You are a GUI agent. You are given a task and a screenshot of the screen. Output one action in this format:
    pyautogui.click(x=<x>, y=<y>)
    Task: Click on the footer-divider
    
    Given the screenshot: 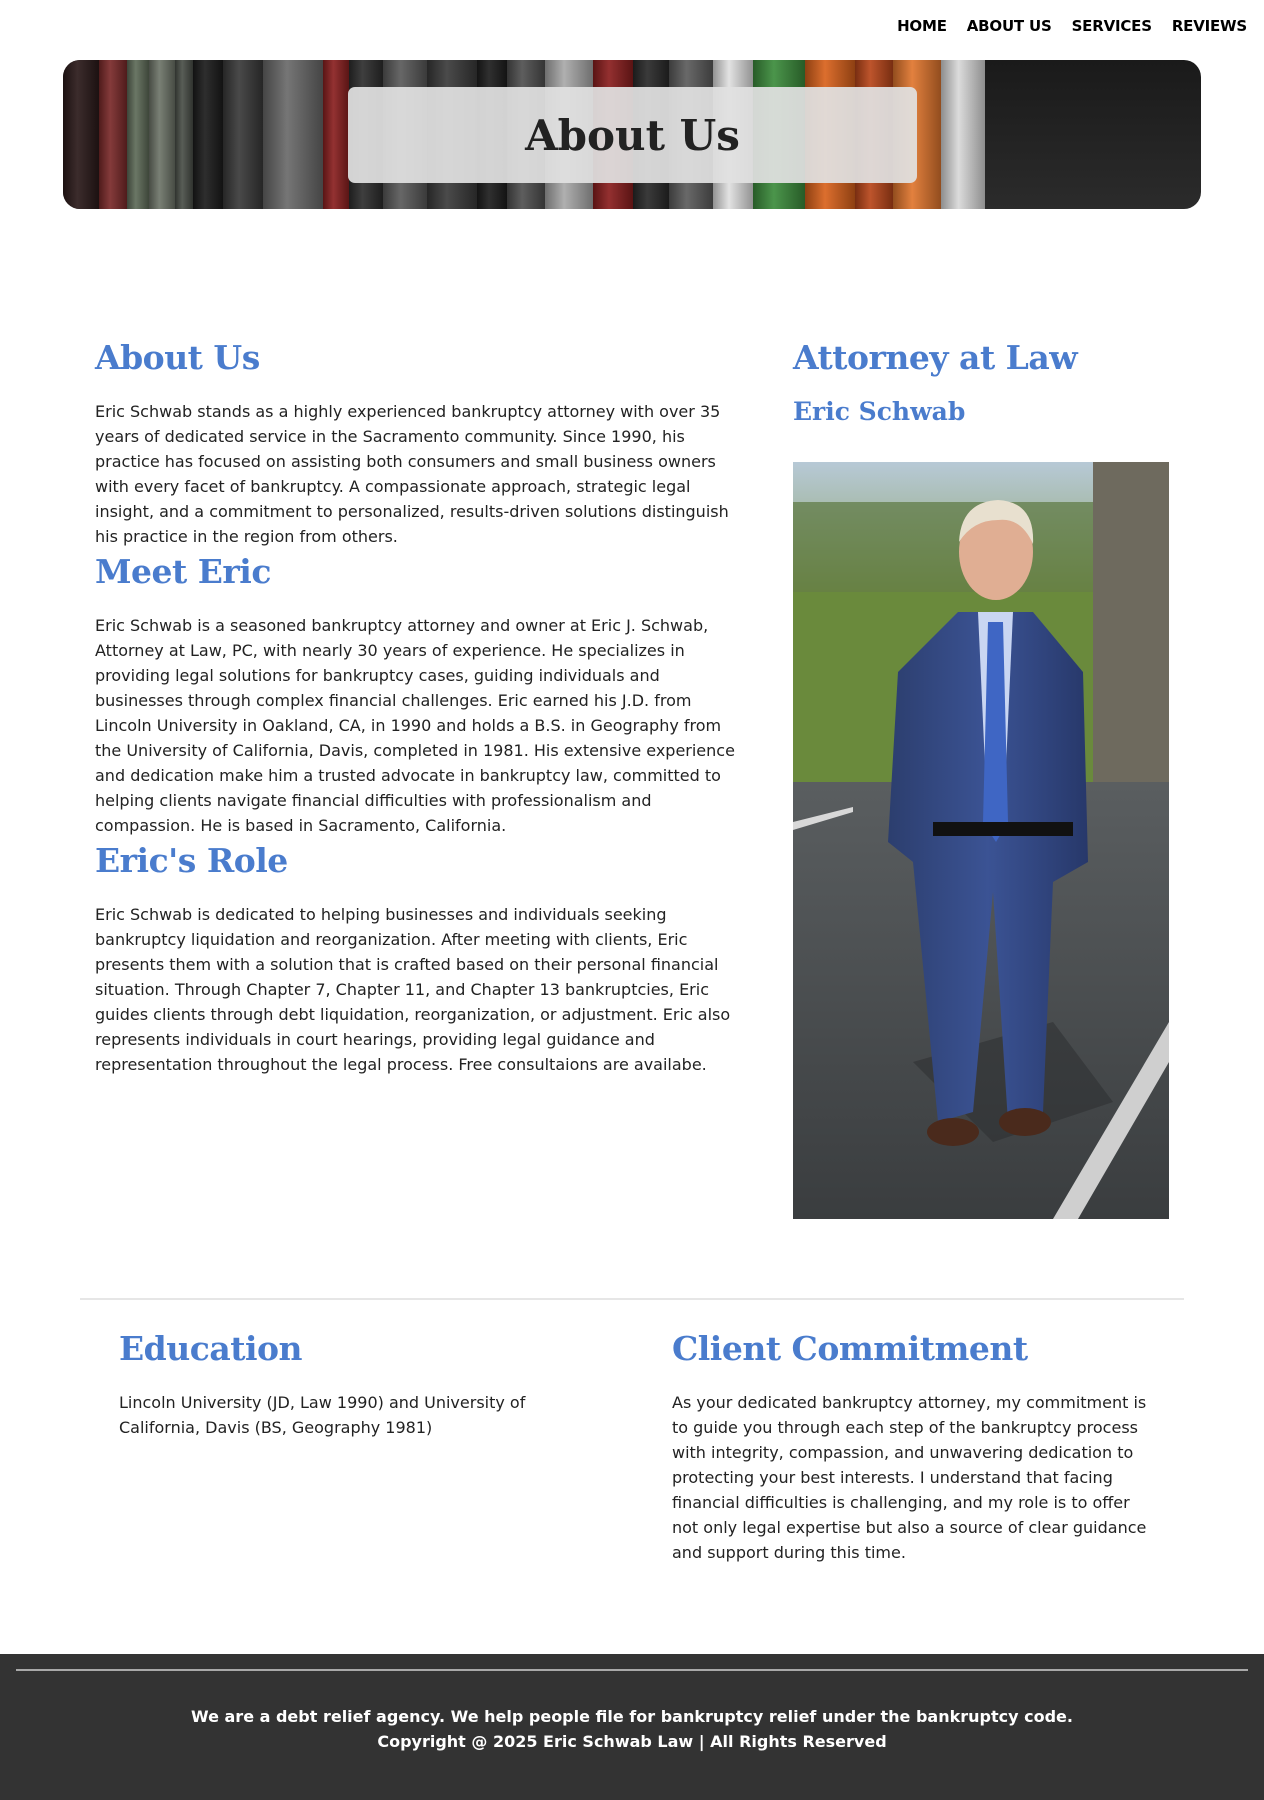 What is the action you would take?
    pyautogui.click(x=632, y=1670)
    